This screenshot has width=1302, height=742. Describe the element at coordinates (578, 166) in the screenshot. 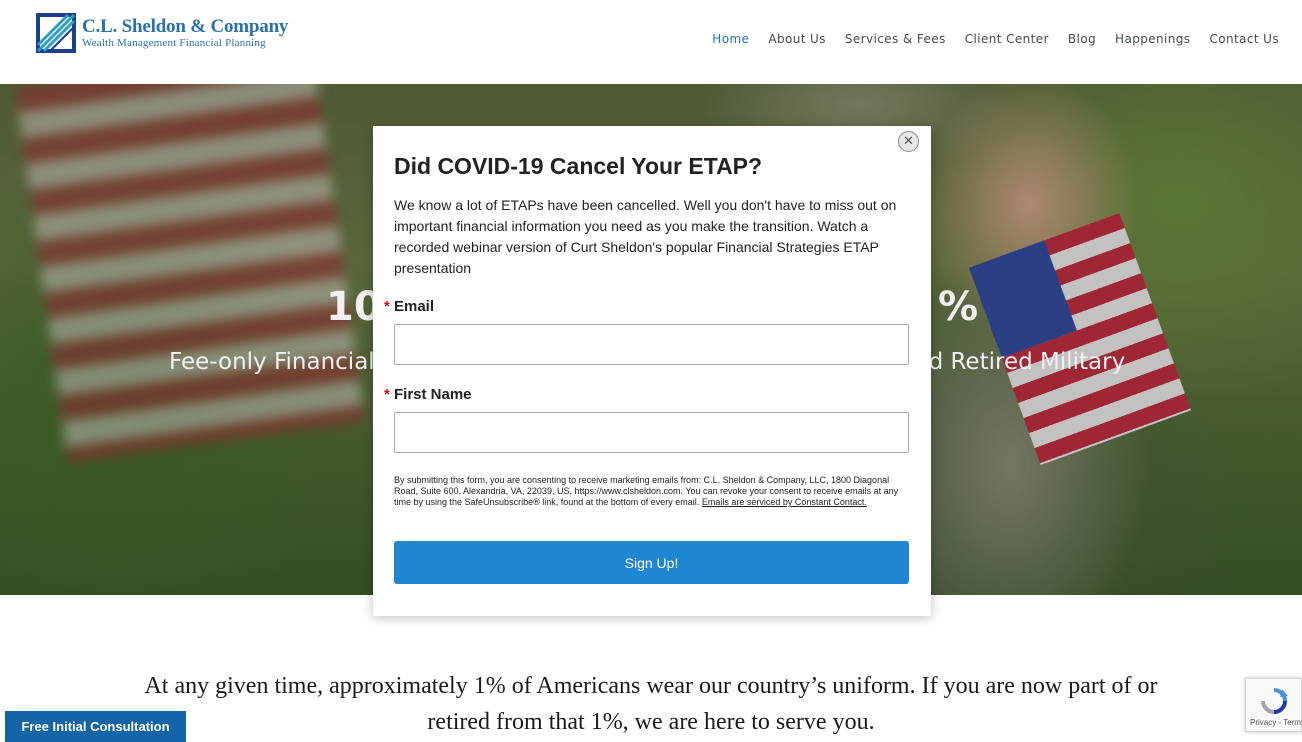

I see `modal-title: Did COVID-19 Cancel Your ETAP?` at that location.